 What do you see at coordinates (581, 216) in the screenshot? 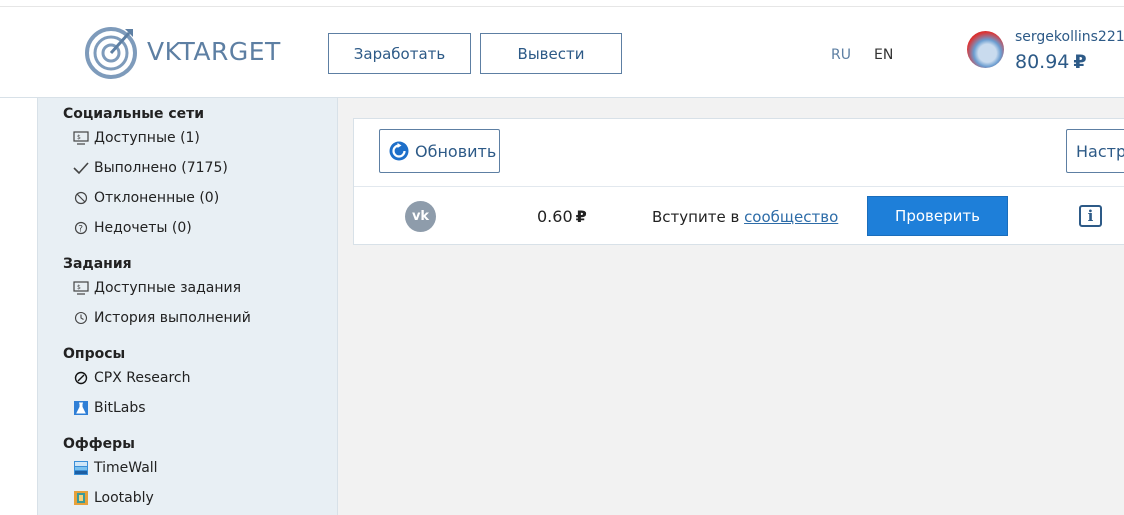
I see `task-price-currency: ₽` at bounding box center [581, 216].